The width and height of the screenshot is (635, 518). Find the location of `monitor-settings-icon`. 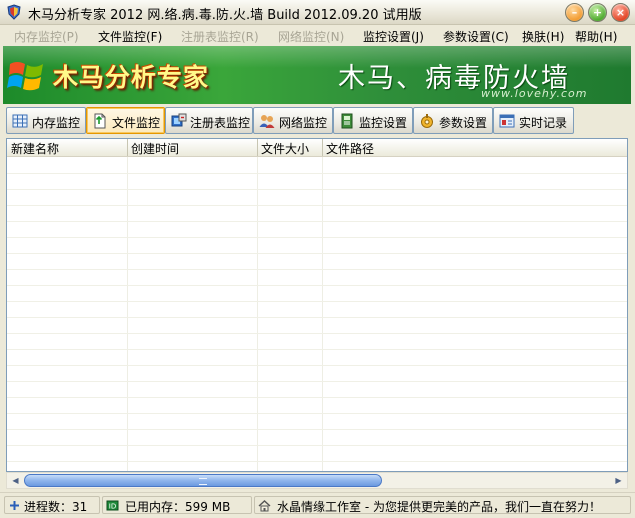

monitor-settings-icon is located at coordinates (347, 121).